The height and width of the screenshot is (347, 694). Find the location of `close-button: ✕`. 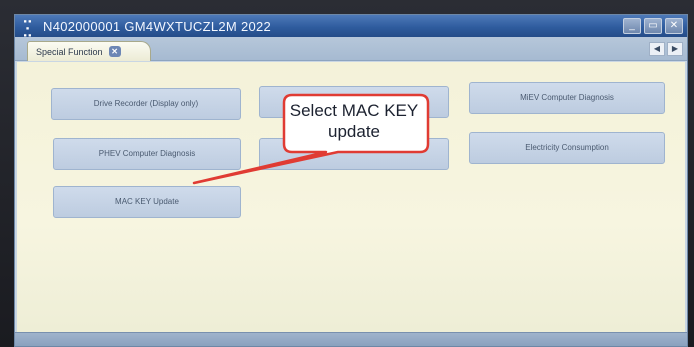

close-button: ✕ is located at coordinates (674, 26).